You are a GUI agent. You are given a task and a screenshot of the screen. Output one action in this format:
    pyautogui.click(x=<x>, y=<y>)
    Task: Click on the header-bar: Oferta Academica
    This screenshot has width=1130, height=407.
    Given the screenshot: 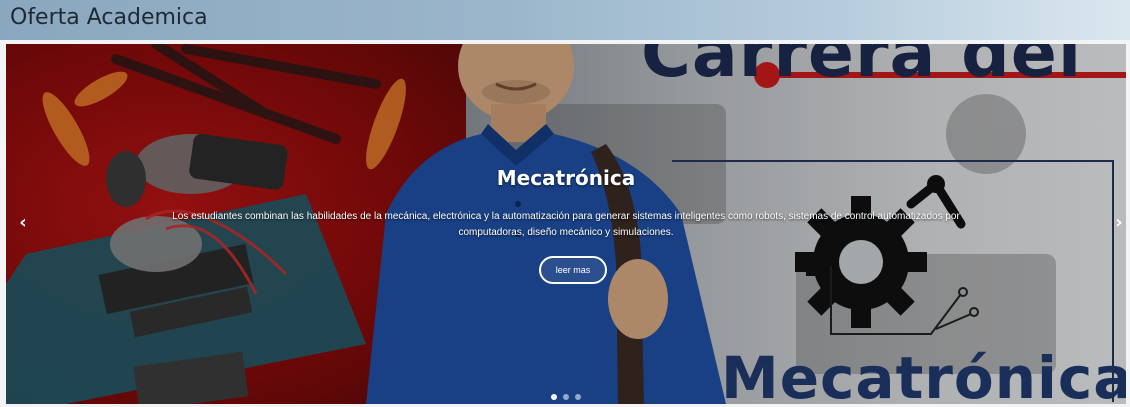 What is the action you would take?
    pyautogui.click(x=565, y=20)
    